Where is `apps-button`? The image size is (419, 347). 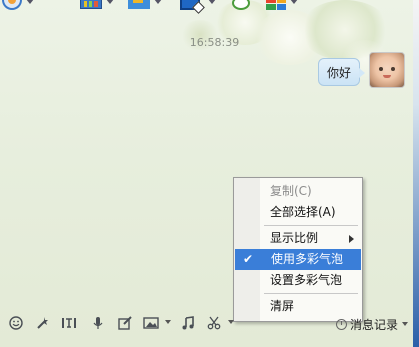 apps-button is located at coordinates (282, 7).